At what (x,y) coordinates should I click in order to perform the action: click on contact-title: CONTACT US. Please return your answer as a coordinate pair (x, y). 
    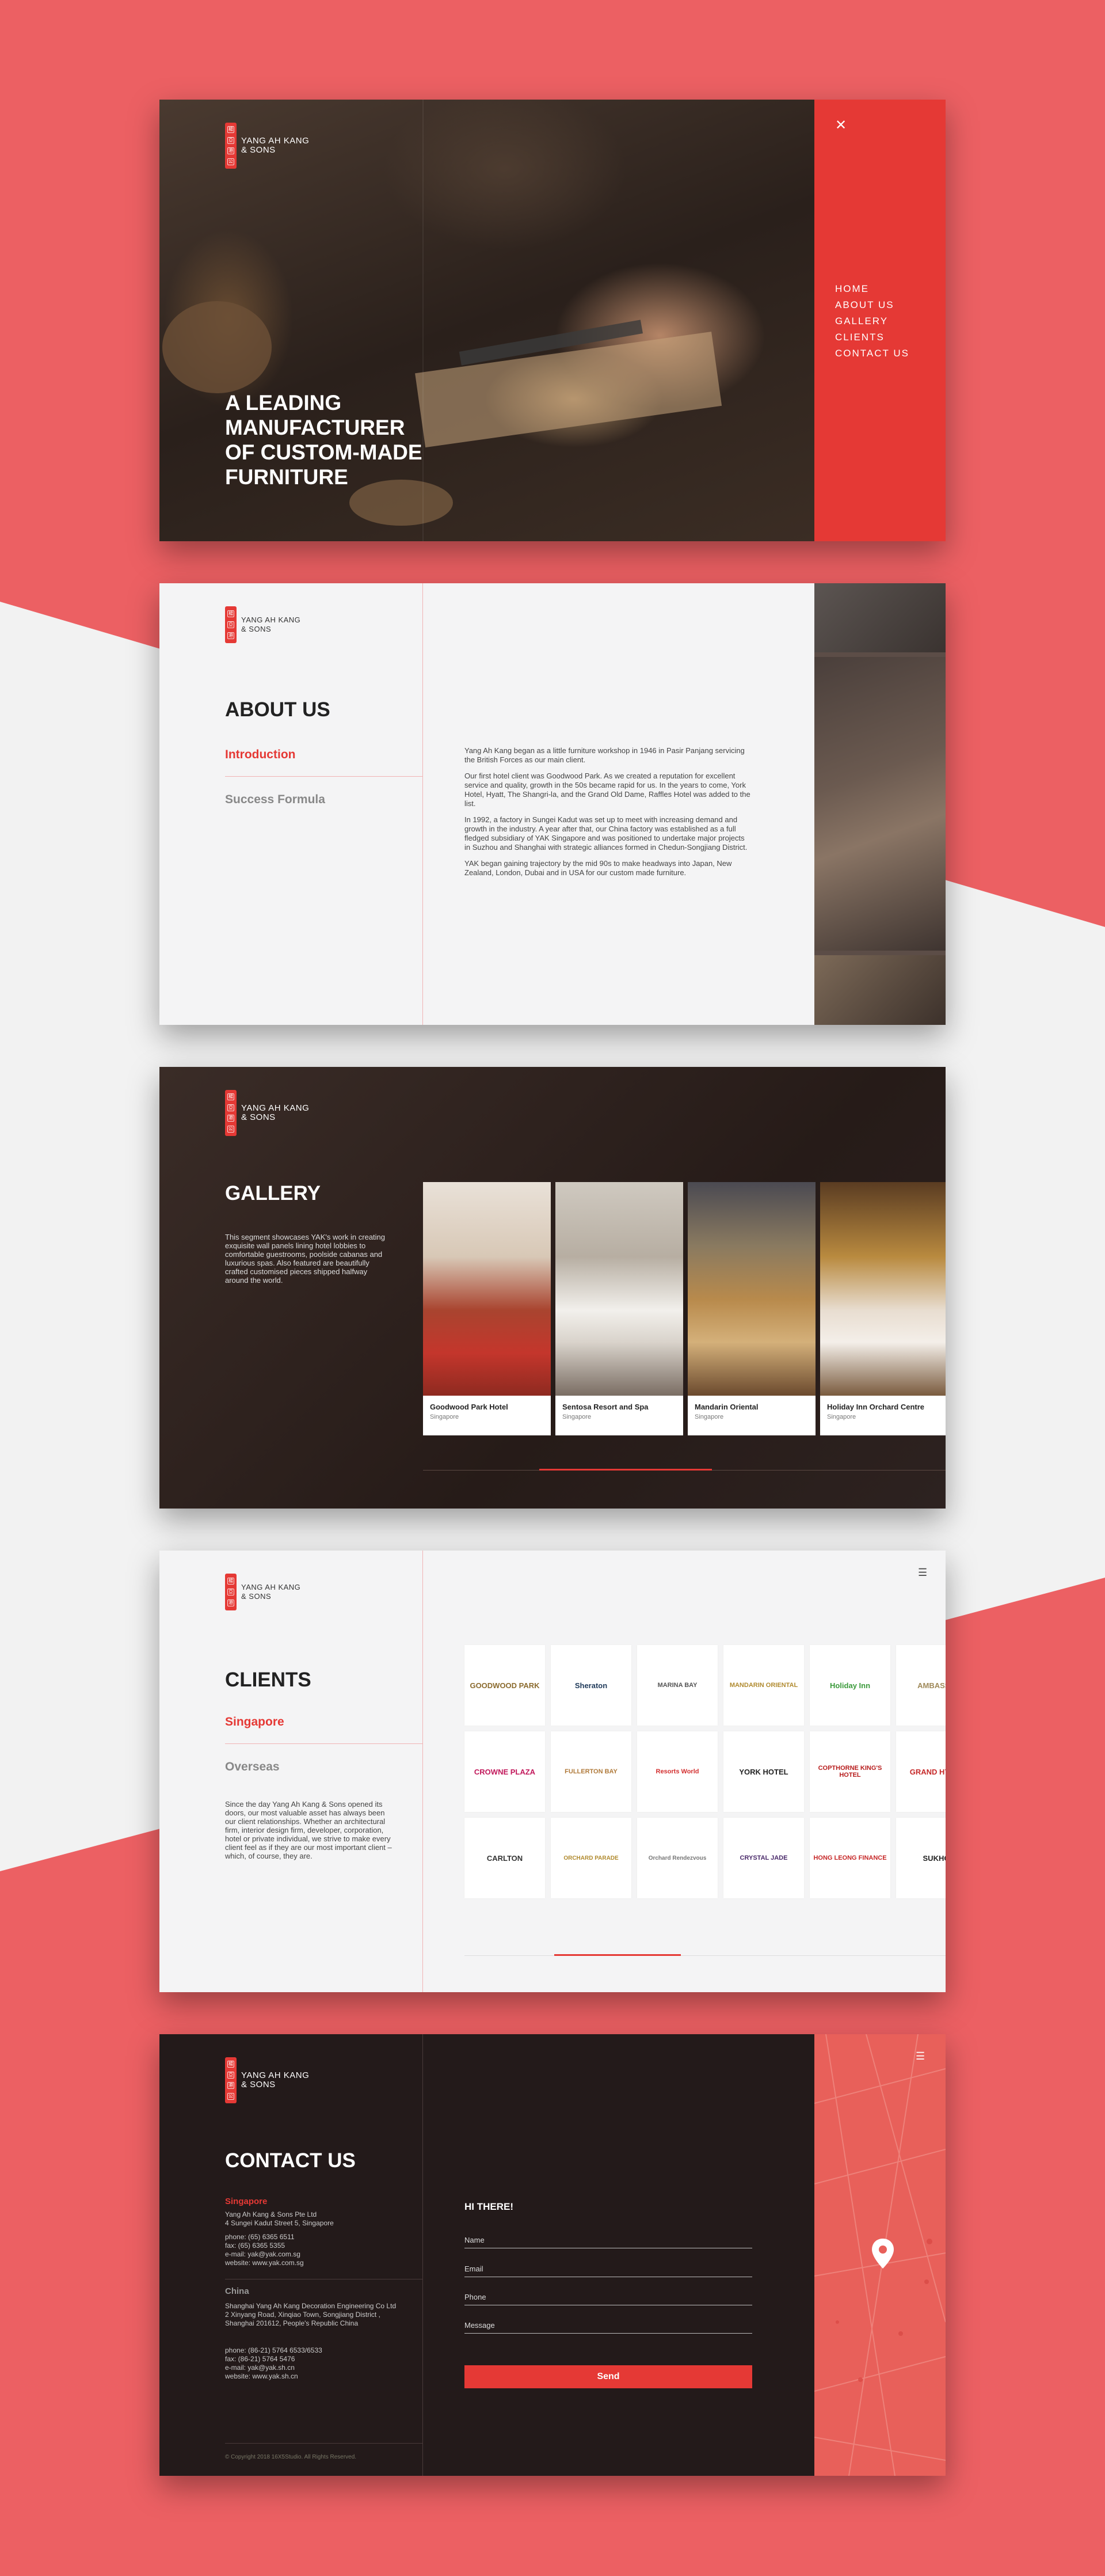
    Looking at the image, I should click on (291, 2160).